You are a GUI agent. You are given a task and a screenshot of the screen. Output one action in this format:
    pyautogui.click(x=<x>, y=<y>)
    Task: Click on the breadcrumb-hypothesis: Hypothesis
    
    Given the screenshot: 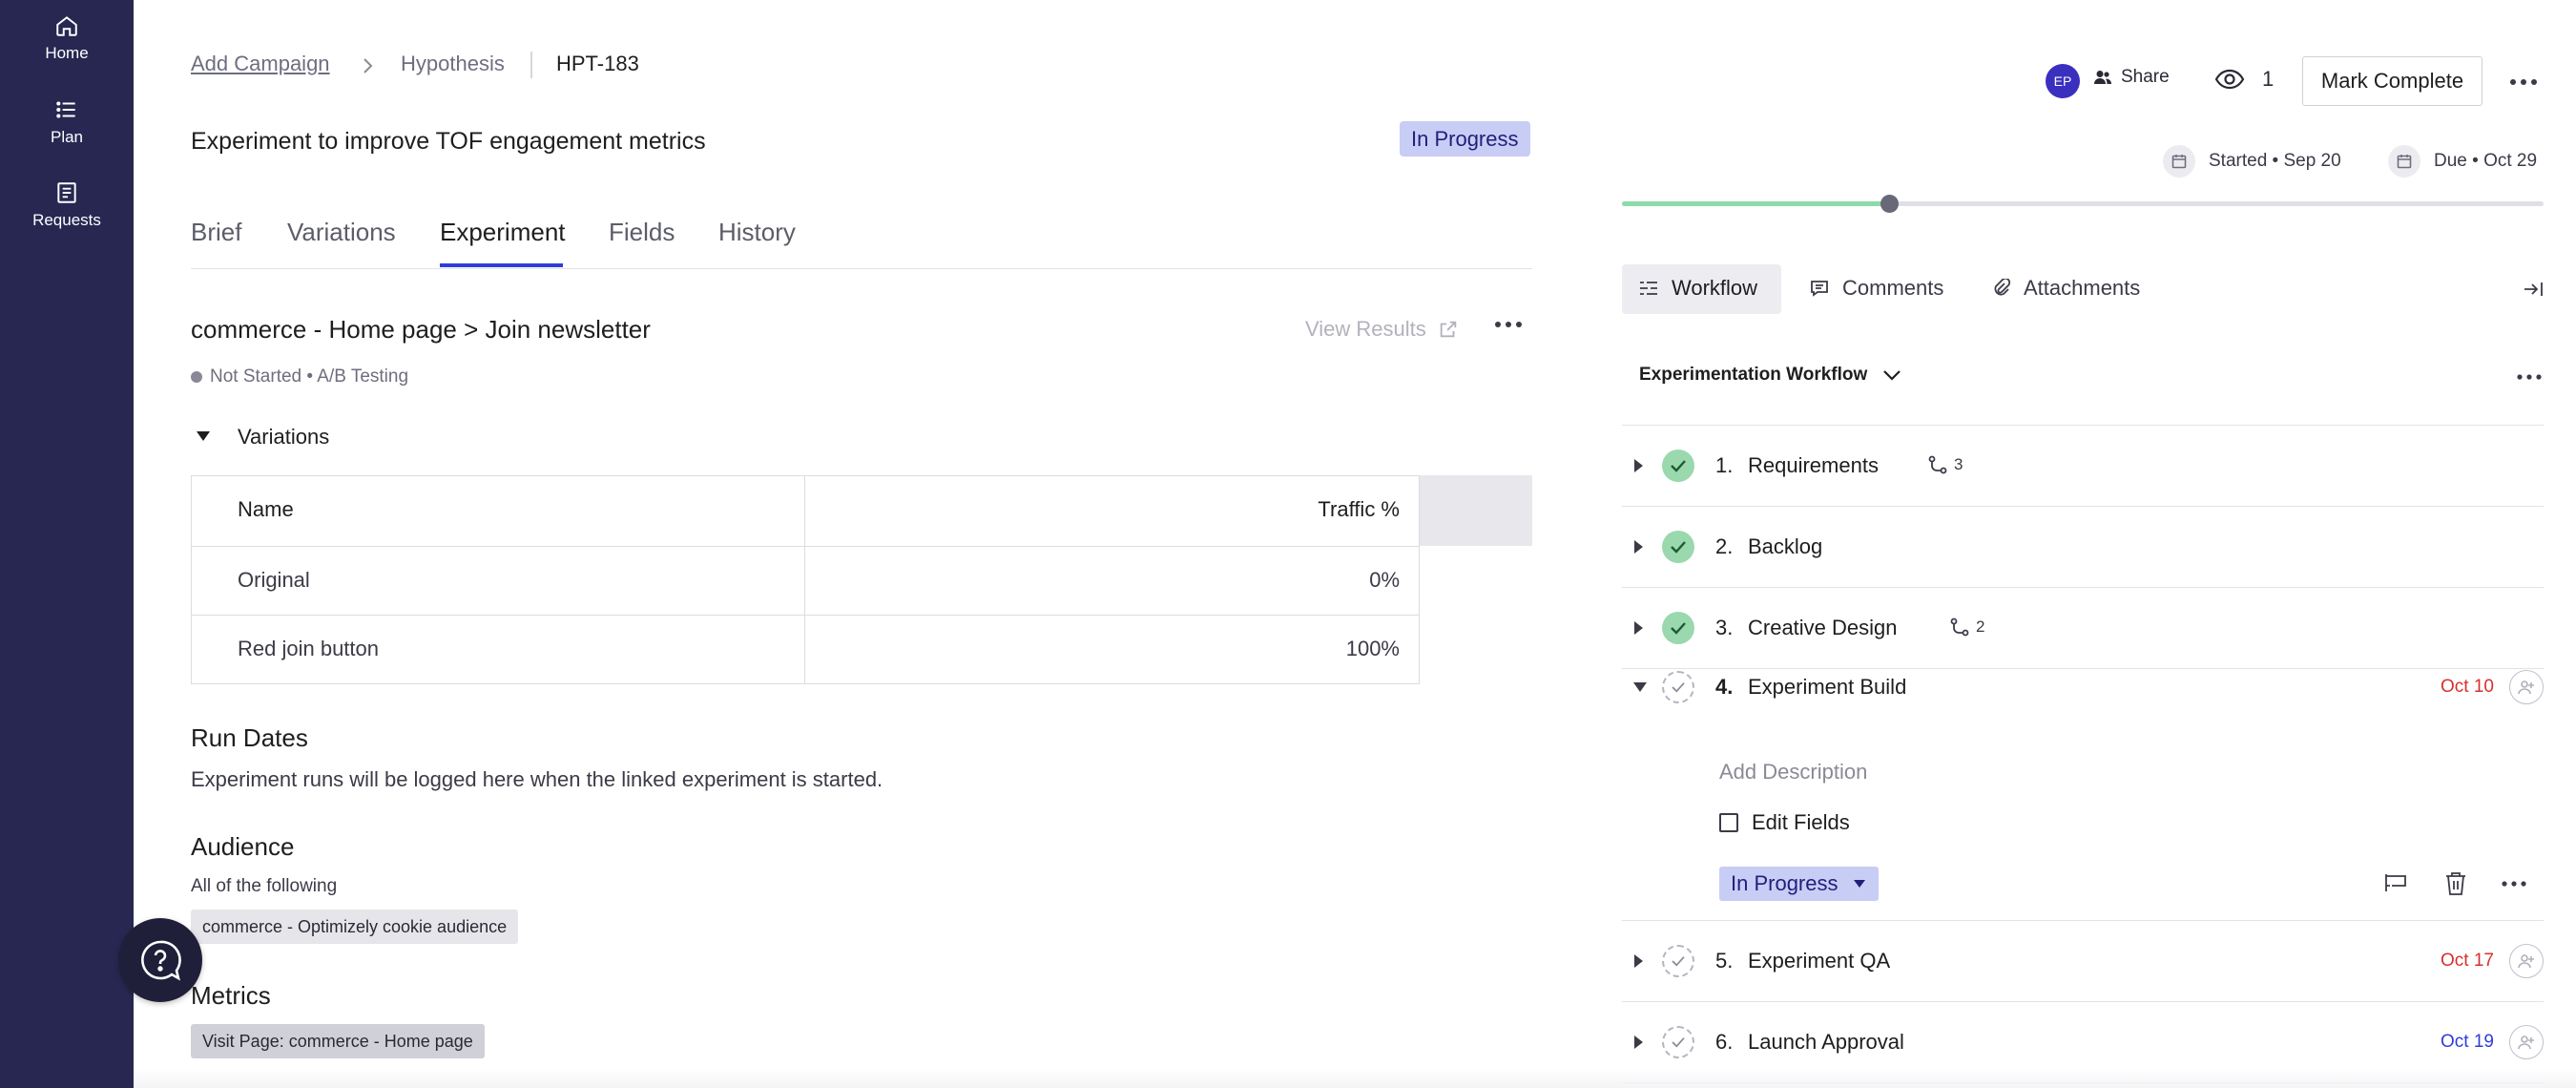 What is the action you would take?
    pyautogui.click(x=453, y=64)
    